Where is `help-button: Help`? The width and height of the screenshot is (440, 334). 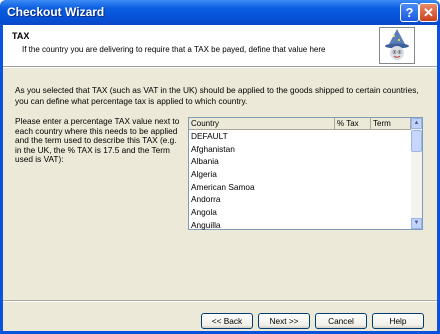 help-button: Help is located at coordinates (398, 321).